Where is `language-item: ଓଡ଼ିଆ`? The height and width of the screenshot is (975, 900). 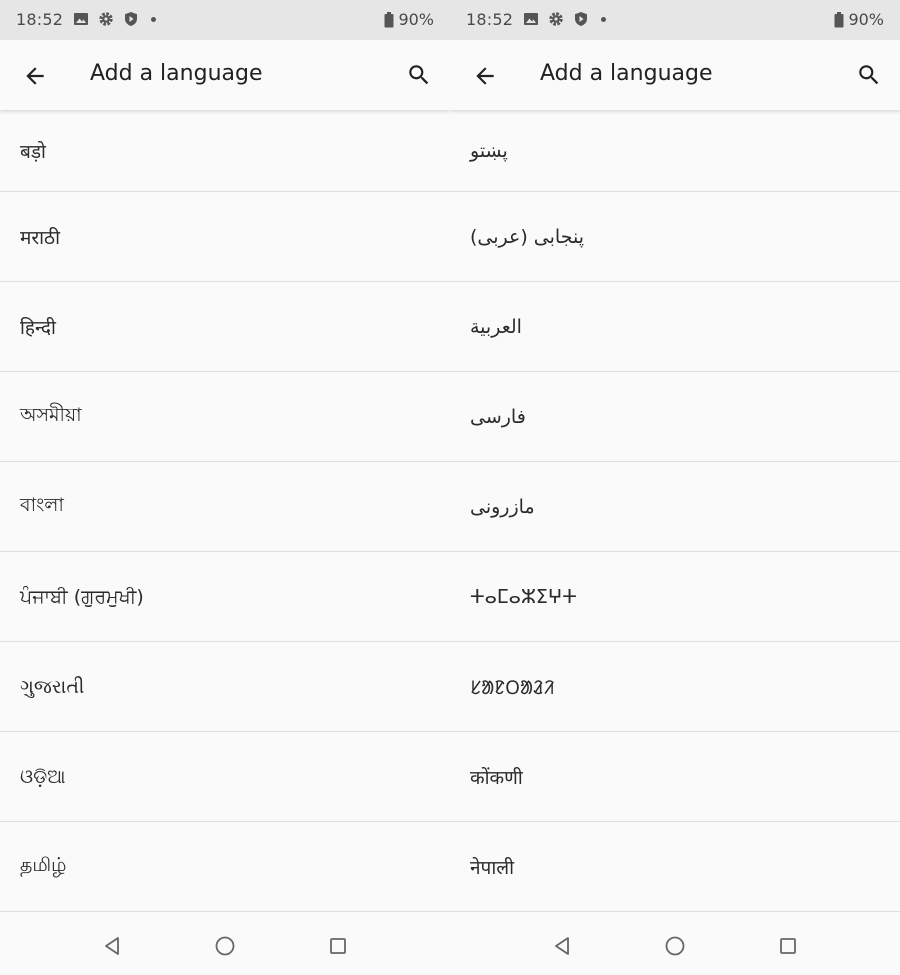
language-item: ଓଡ଼ିଆ is located at coordinates (225, 777).